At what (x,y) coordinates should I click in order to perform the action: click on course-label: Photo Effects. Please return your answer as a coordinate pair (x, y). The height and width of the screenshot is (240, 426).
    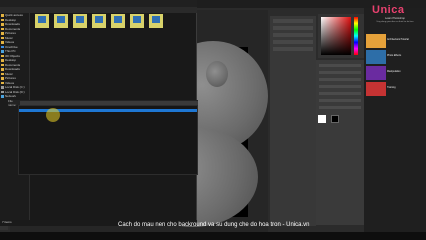
    Looking at the image, I should click on (394, 55).